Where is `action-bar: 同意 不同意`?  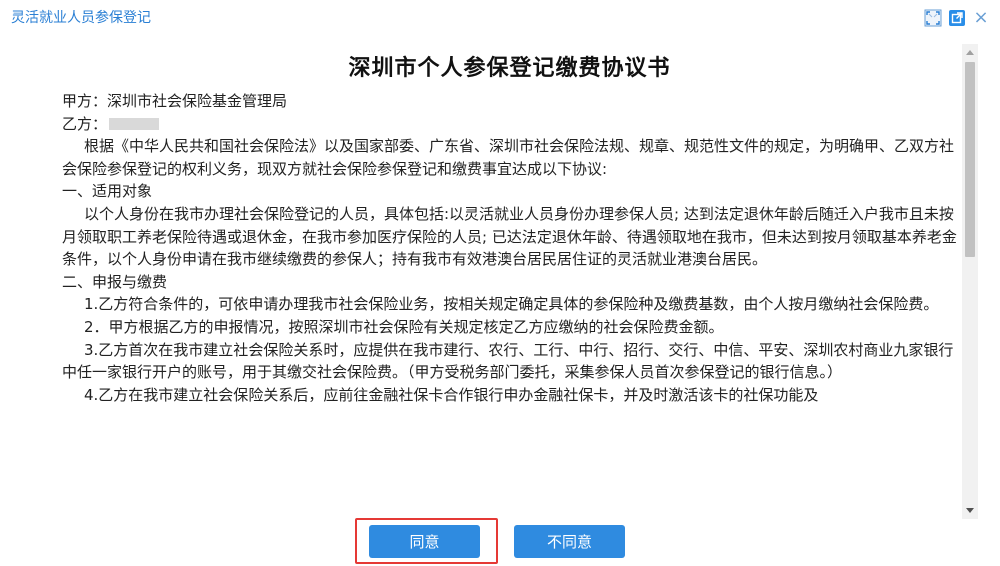 action-bar: 同意 不同意 is located at coordinates (500, 542).